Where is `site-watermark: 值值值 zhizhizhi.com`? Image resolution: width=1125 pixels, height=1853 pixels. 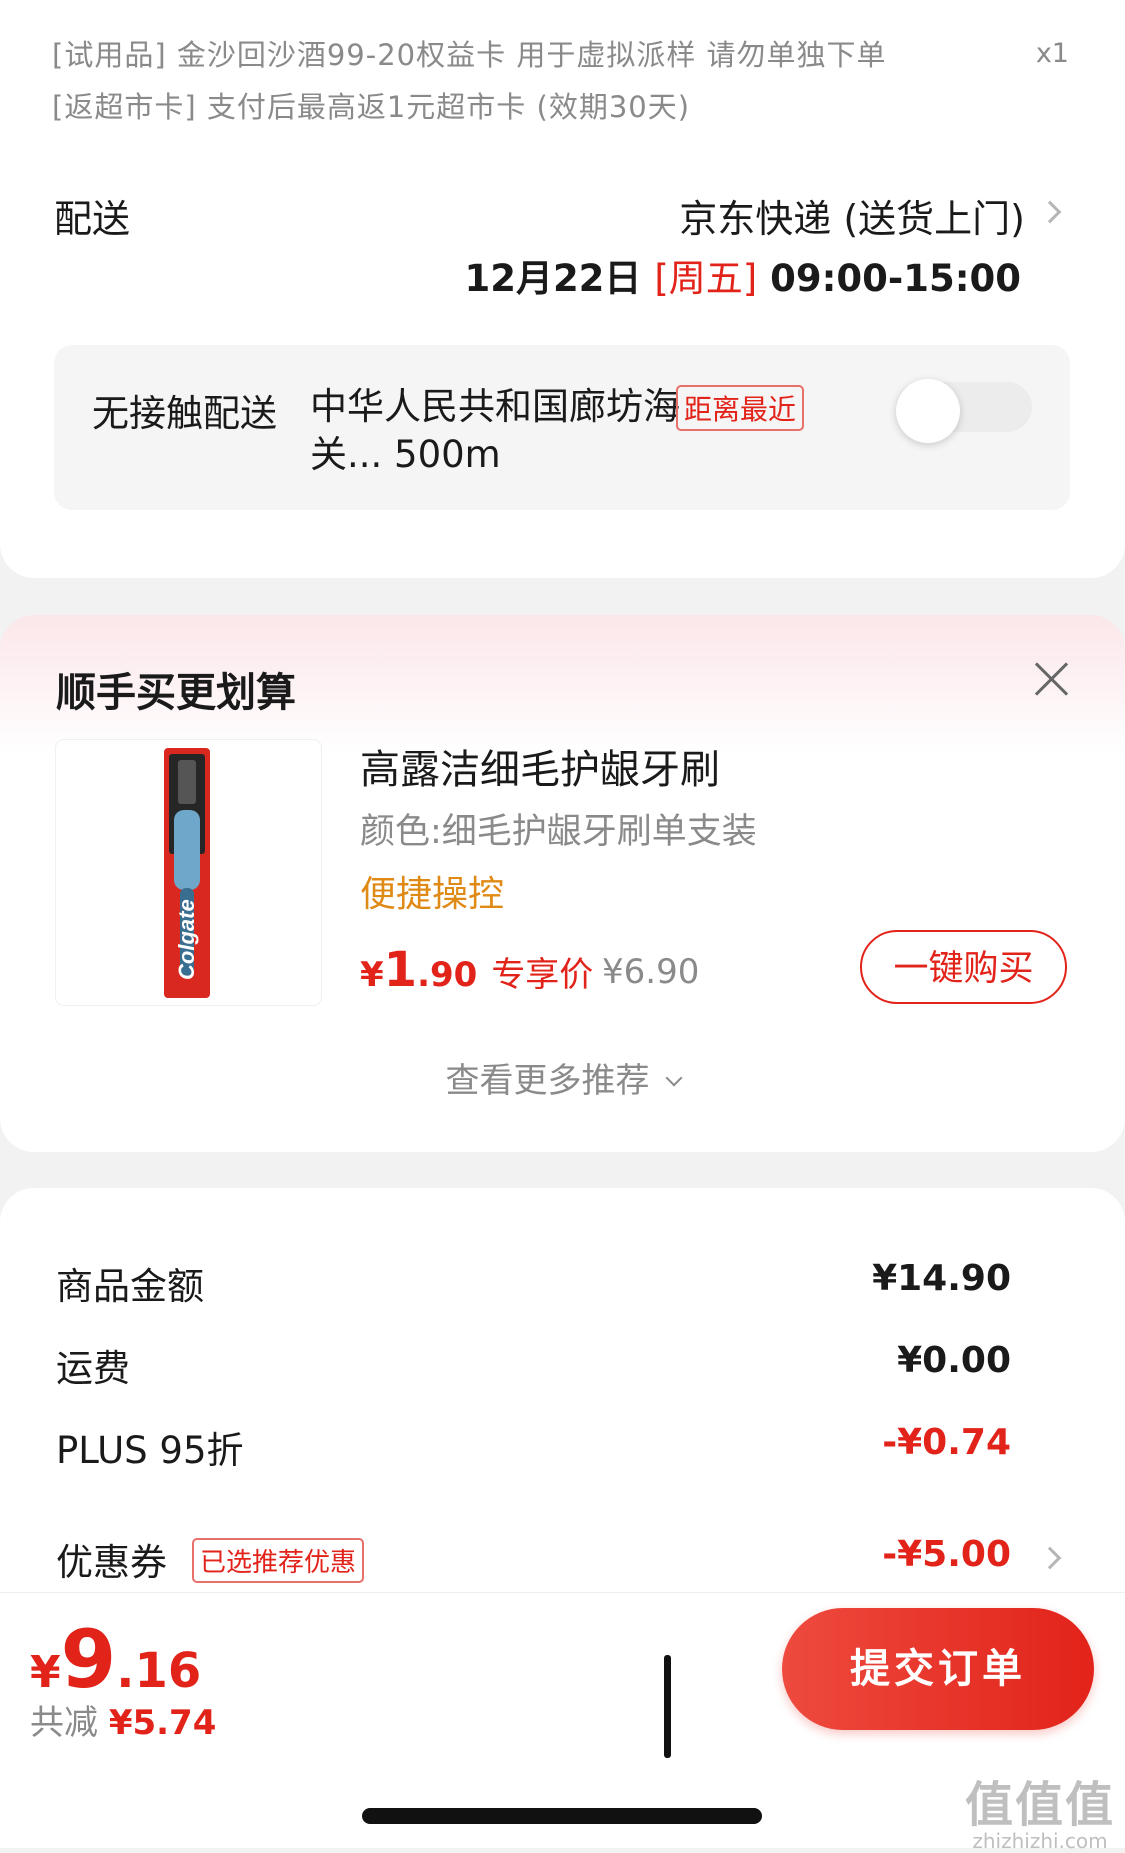
site-watermark: 值值值 zhizhizhi.com is located at coordinates (1040, 1809).